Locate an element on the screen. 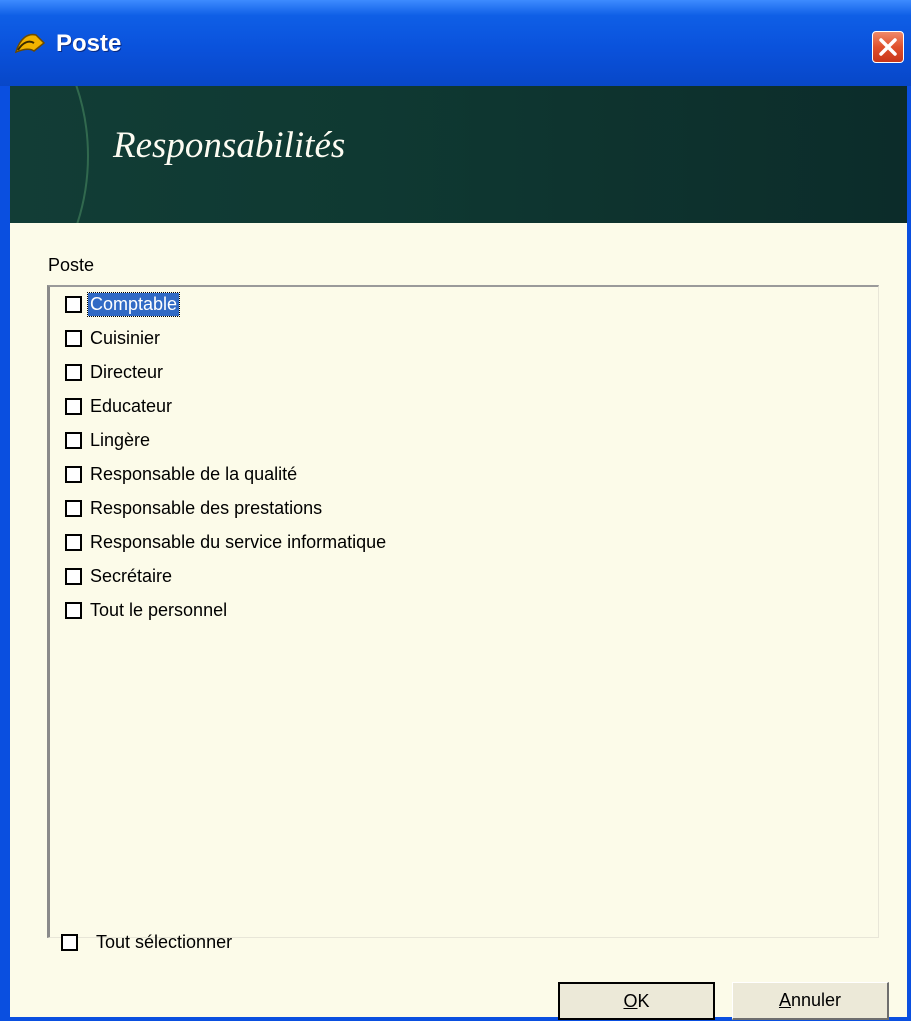 This screenshot has width=911, height=1021. list-item-tout-le-personnel: Tout le personnel is located at coordinates (147, 610).